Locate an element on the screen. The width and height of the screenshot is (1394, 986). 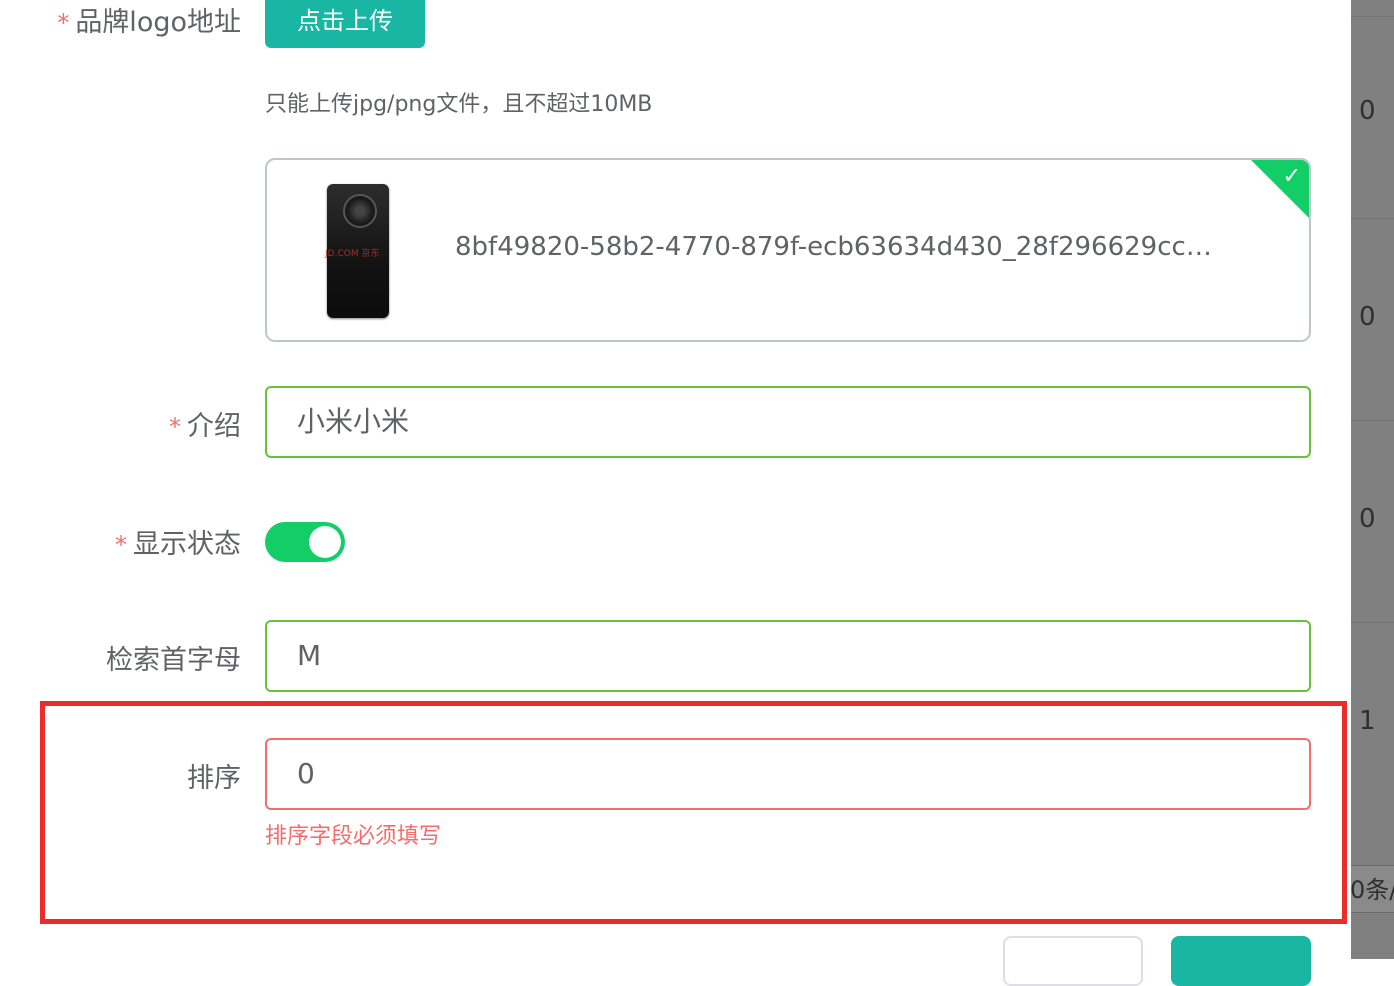
first-letter-input: M is located at coordinates (788, 656).